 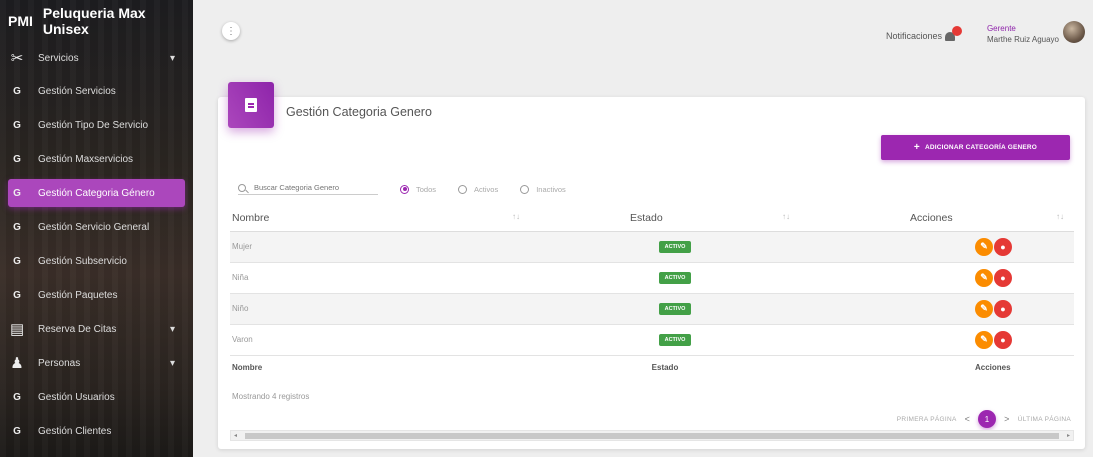 I want to click on sidebar-section-personas: ♟ Personas ▾, so click(x=96, y=363).